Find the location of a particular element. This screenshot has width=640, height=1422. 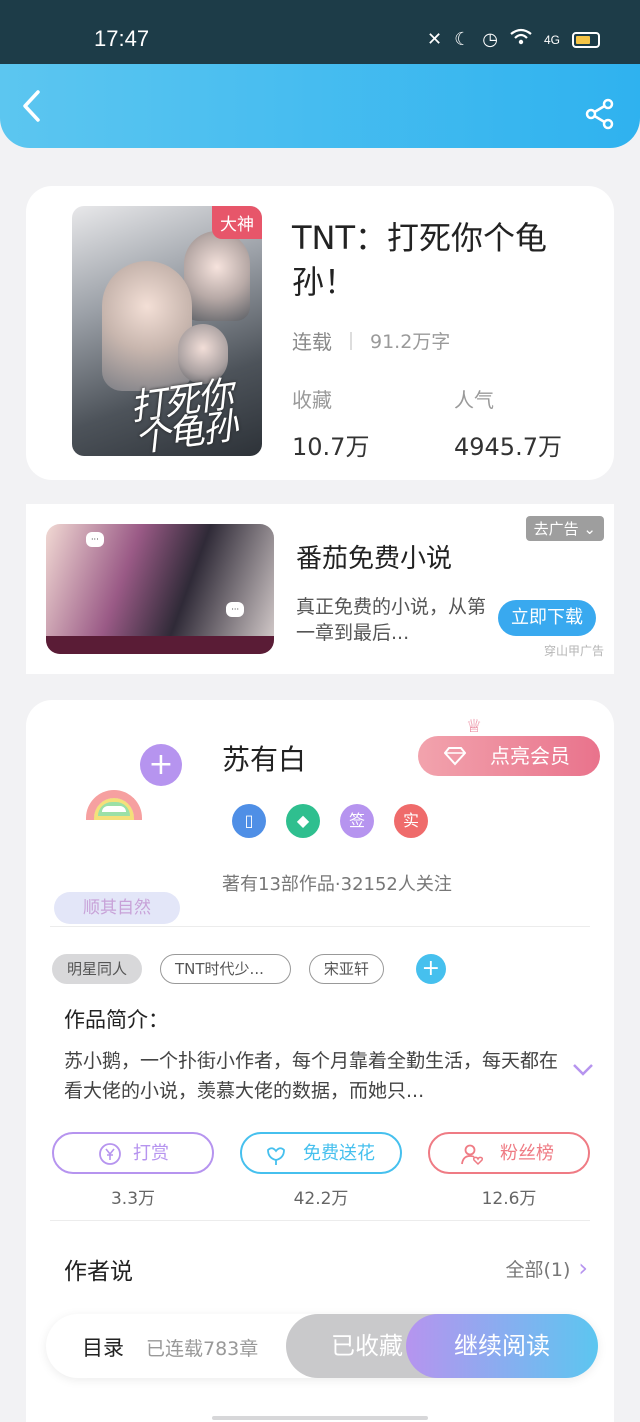

meta-divider is located at coordinates (351, 340).